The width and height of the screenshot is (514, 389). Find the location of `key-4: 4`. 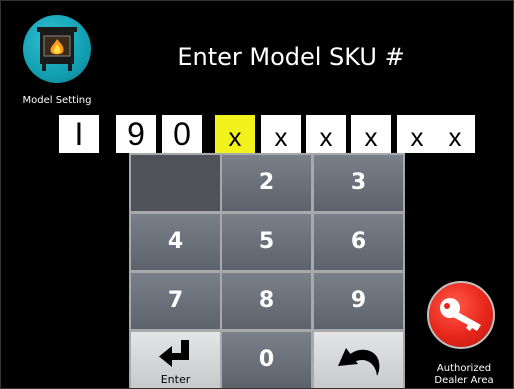

key-4: 4 is located at coordinates (175, 242).